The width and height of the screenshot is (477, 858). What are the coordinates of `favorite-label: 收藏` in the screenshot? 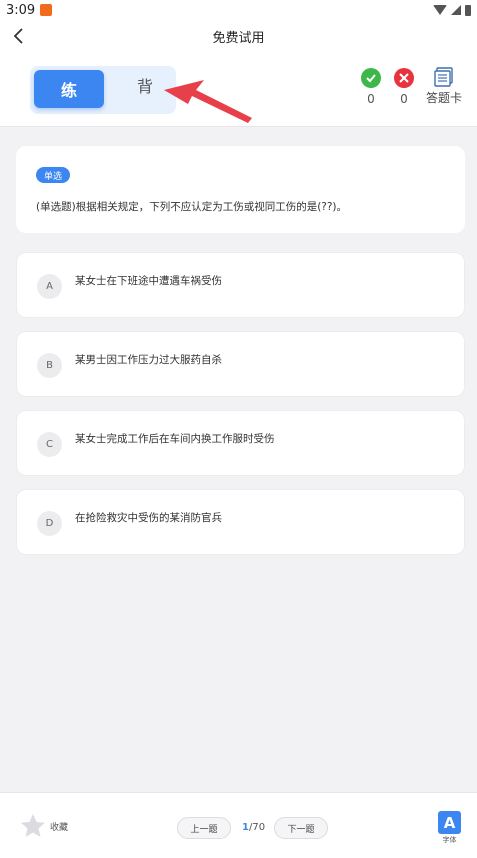 It's located at (59, 827).